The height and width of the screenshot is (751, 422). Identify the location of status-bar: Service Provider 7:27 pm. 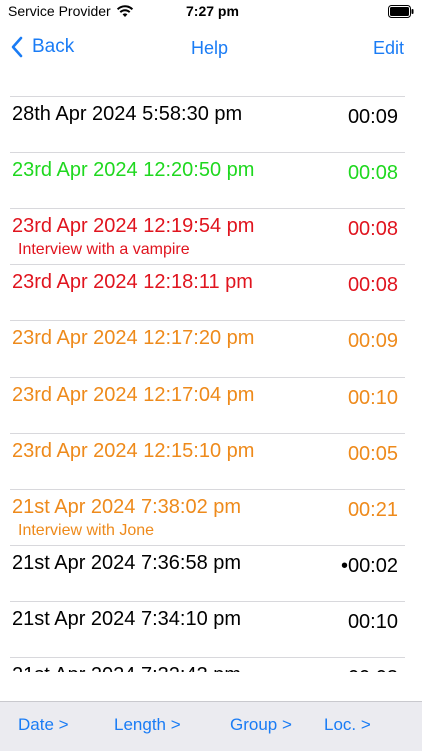
(211, 13).